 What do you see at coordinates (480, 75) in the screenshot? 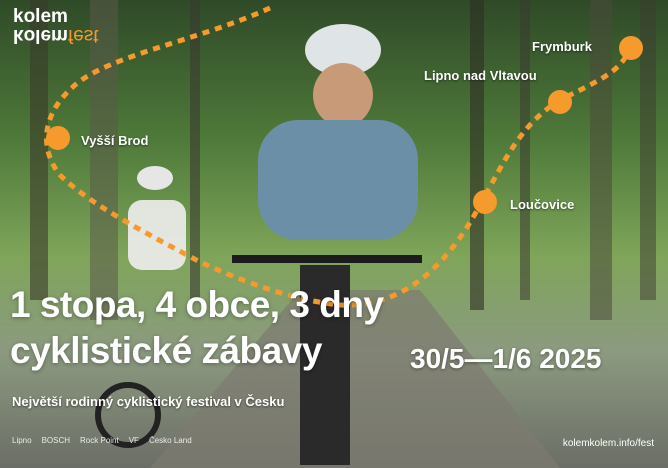
I see `place-lipno: Lipno nad Vltavou` at bounding box center [480, 75].